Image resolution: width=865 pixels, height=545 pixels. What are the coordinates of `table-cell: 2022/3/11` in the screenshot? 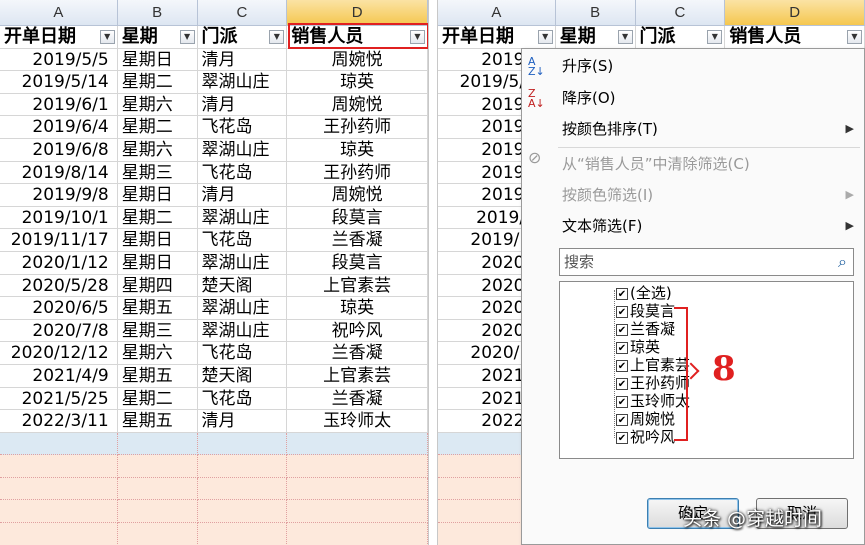 It's located at (59, 421).